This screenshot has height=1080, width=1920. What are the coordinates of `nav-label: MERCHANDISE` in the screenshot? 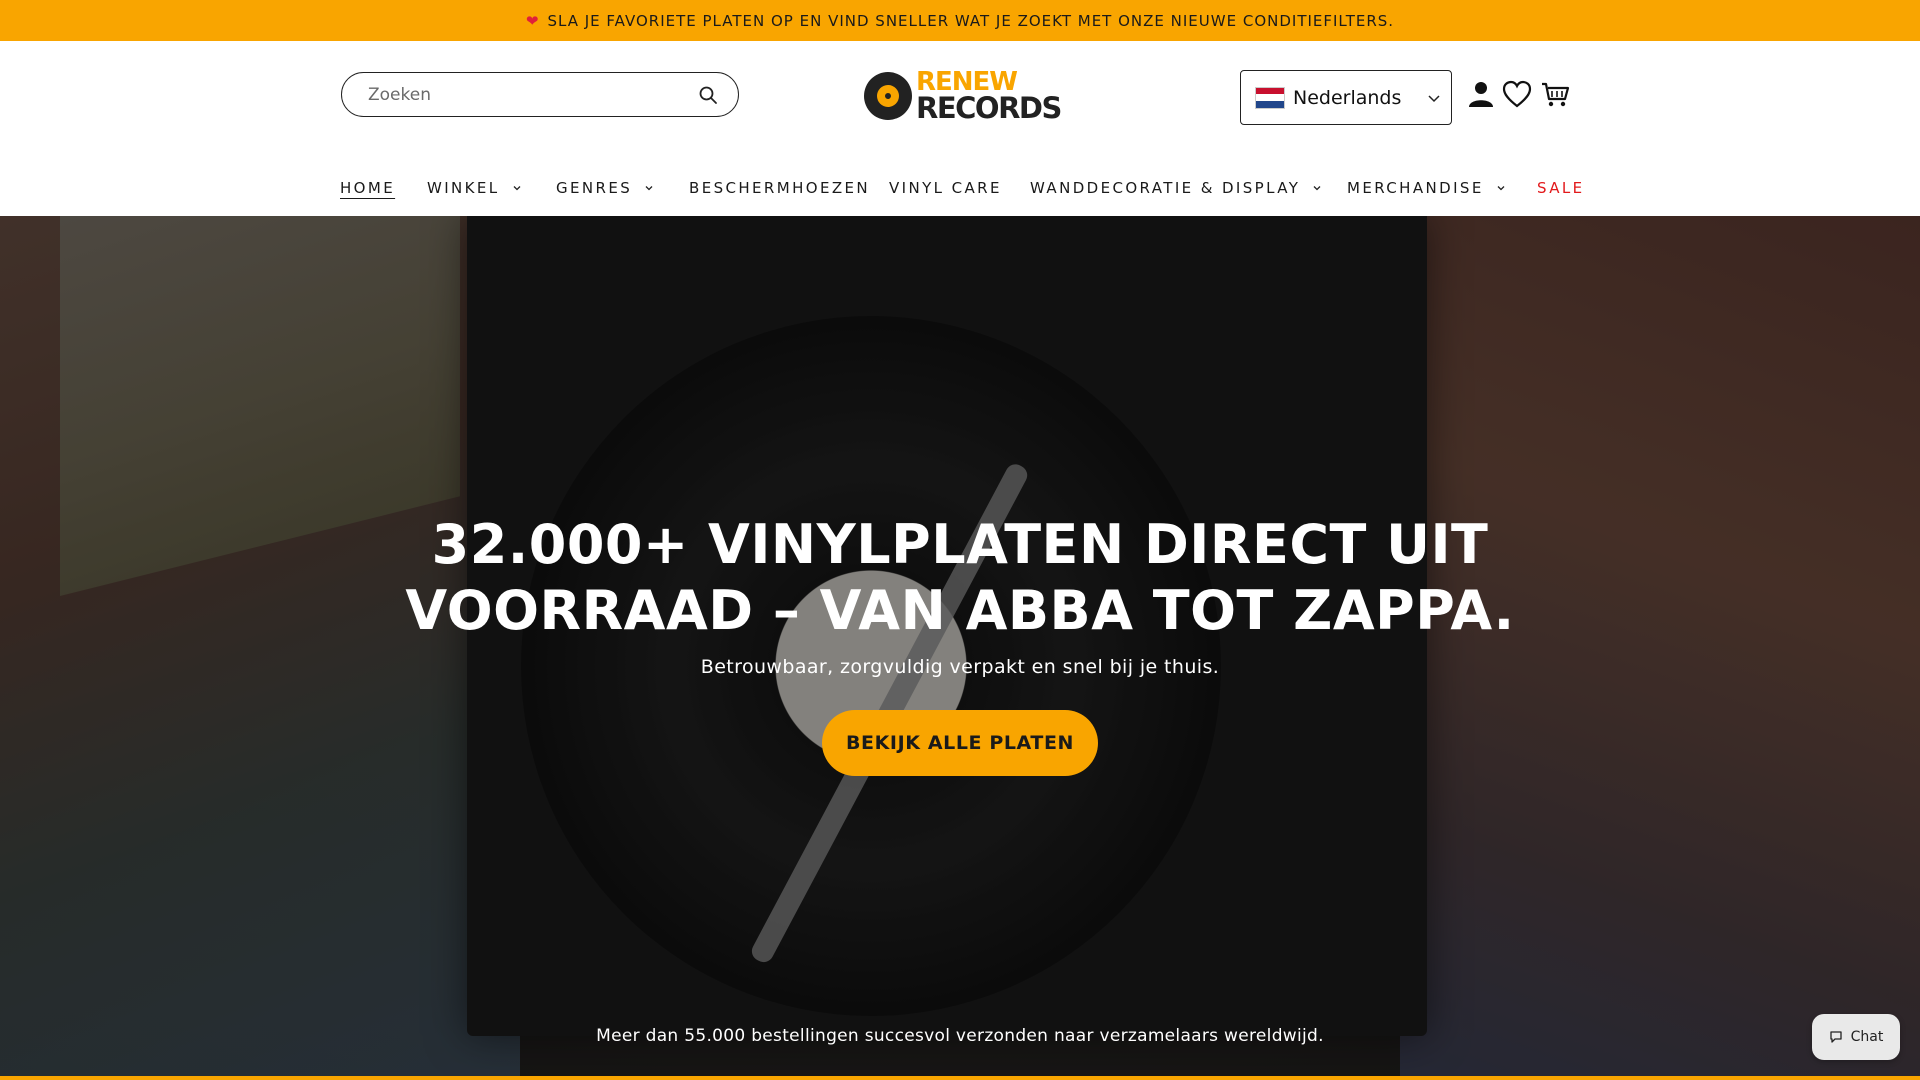 It's located at (1415, 188).